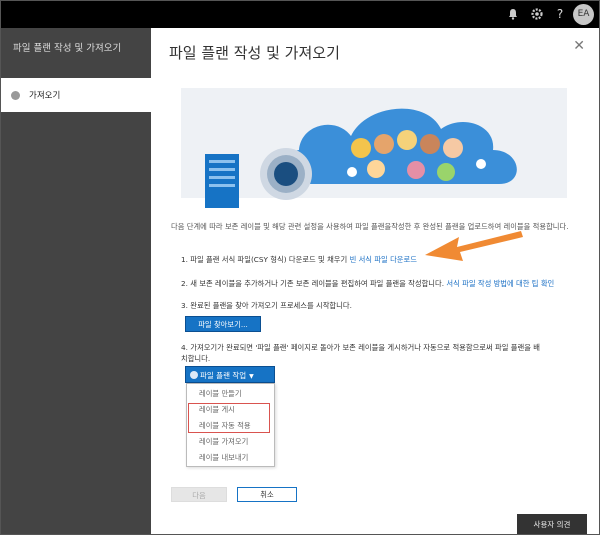 Image resolution: width=600 pixels, height=535 pixels. I want to click on menu-item-export-label: 레이블 내보내기, so click(223, 458).